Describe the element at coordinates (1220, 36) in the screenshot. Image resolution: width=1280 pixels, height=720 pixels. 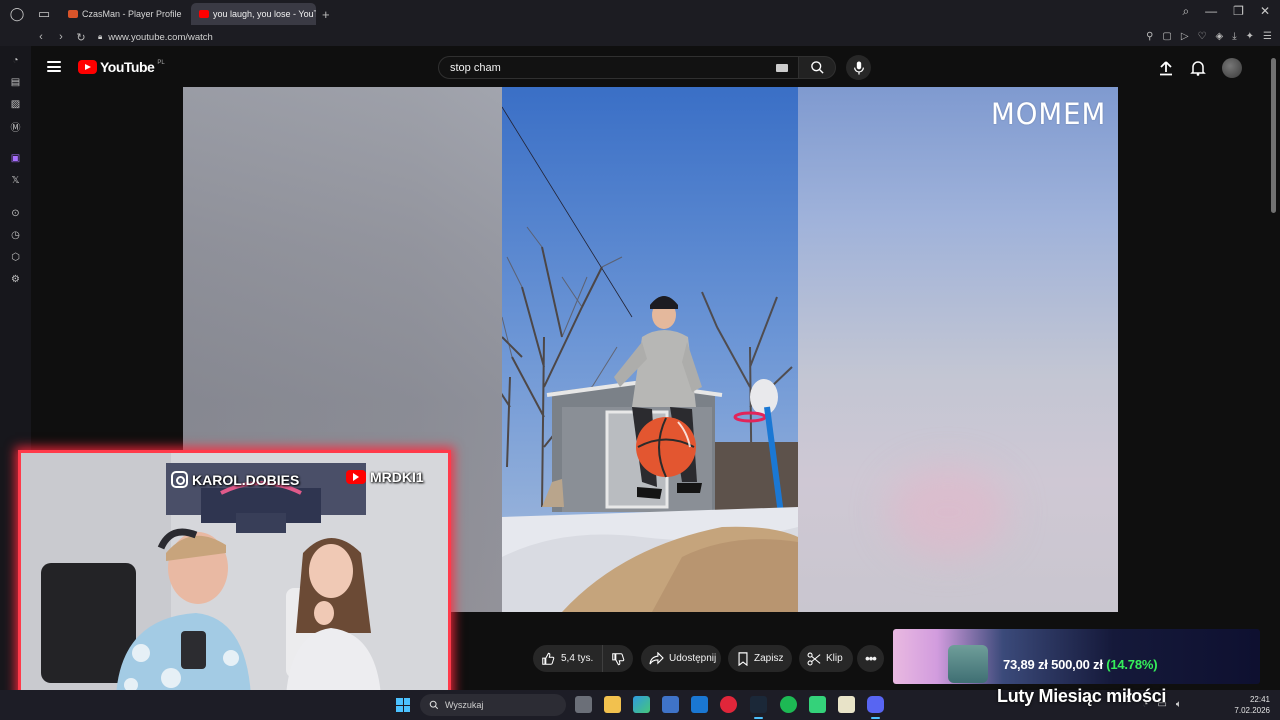
I see `extensions-icon: ◈` at that location.